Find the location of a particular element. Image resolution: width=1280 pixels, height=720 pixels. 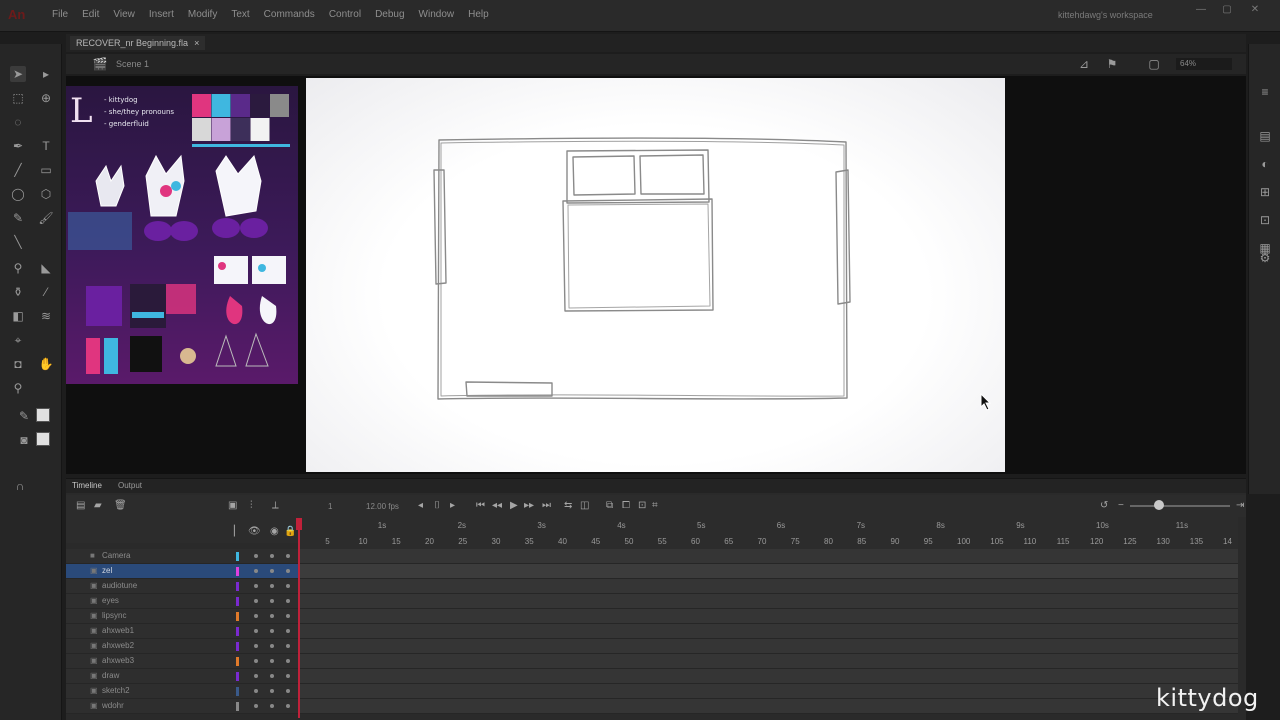

tab-timeline: Timeline is located at coordinates (87, 485).